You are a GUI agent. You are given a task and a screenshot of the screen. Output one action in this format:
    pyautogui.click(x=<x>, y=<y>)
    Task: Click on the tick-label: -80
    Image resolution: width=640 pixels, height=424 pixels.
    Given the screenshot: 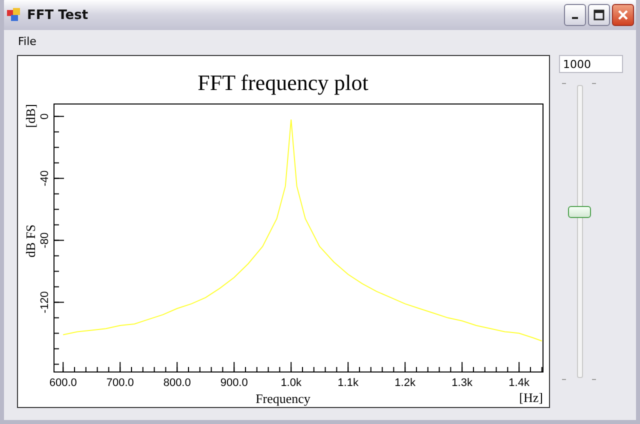 What is the action you would take?
    pyautogui.click(x=45, y=240)
    